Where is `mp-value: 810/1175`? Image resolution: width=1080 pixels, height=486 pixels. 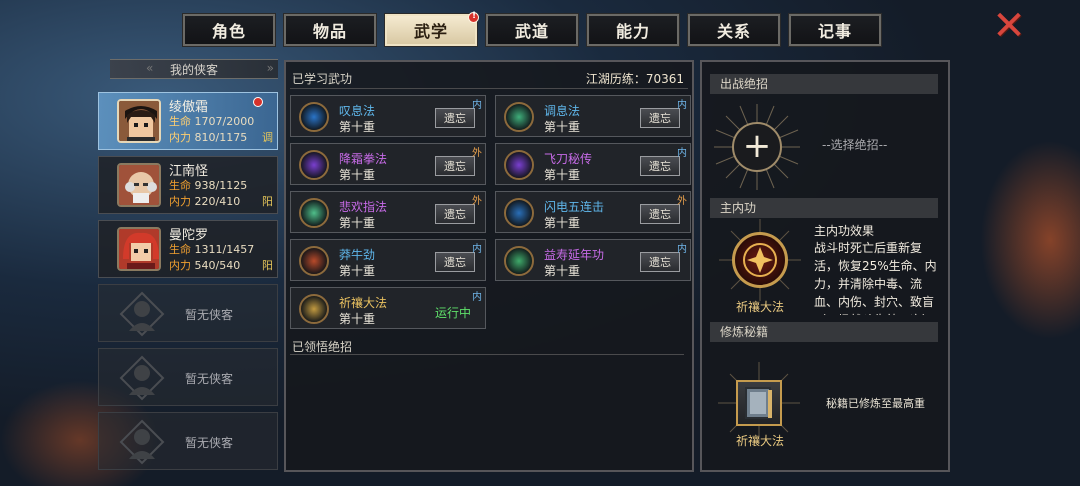 mp-value: 810/1175 is located at coordinates (221, 137).